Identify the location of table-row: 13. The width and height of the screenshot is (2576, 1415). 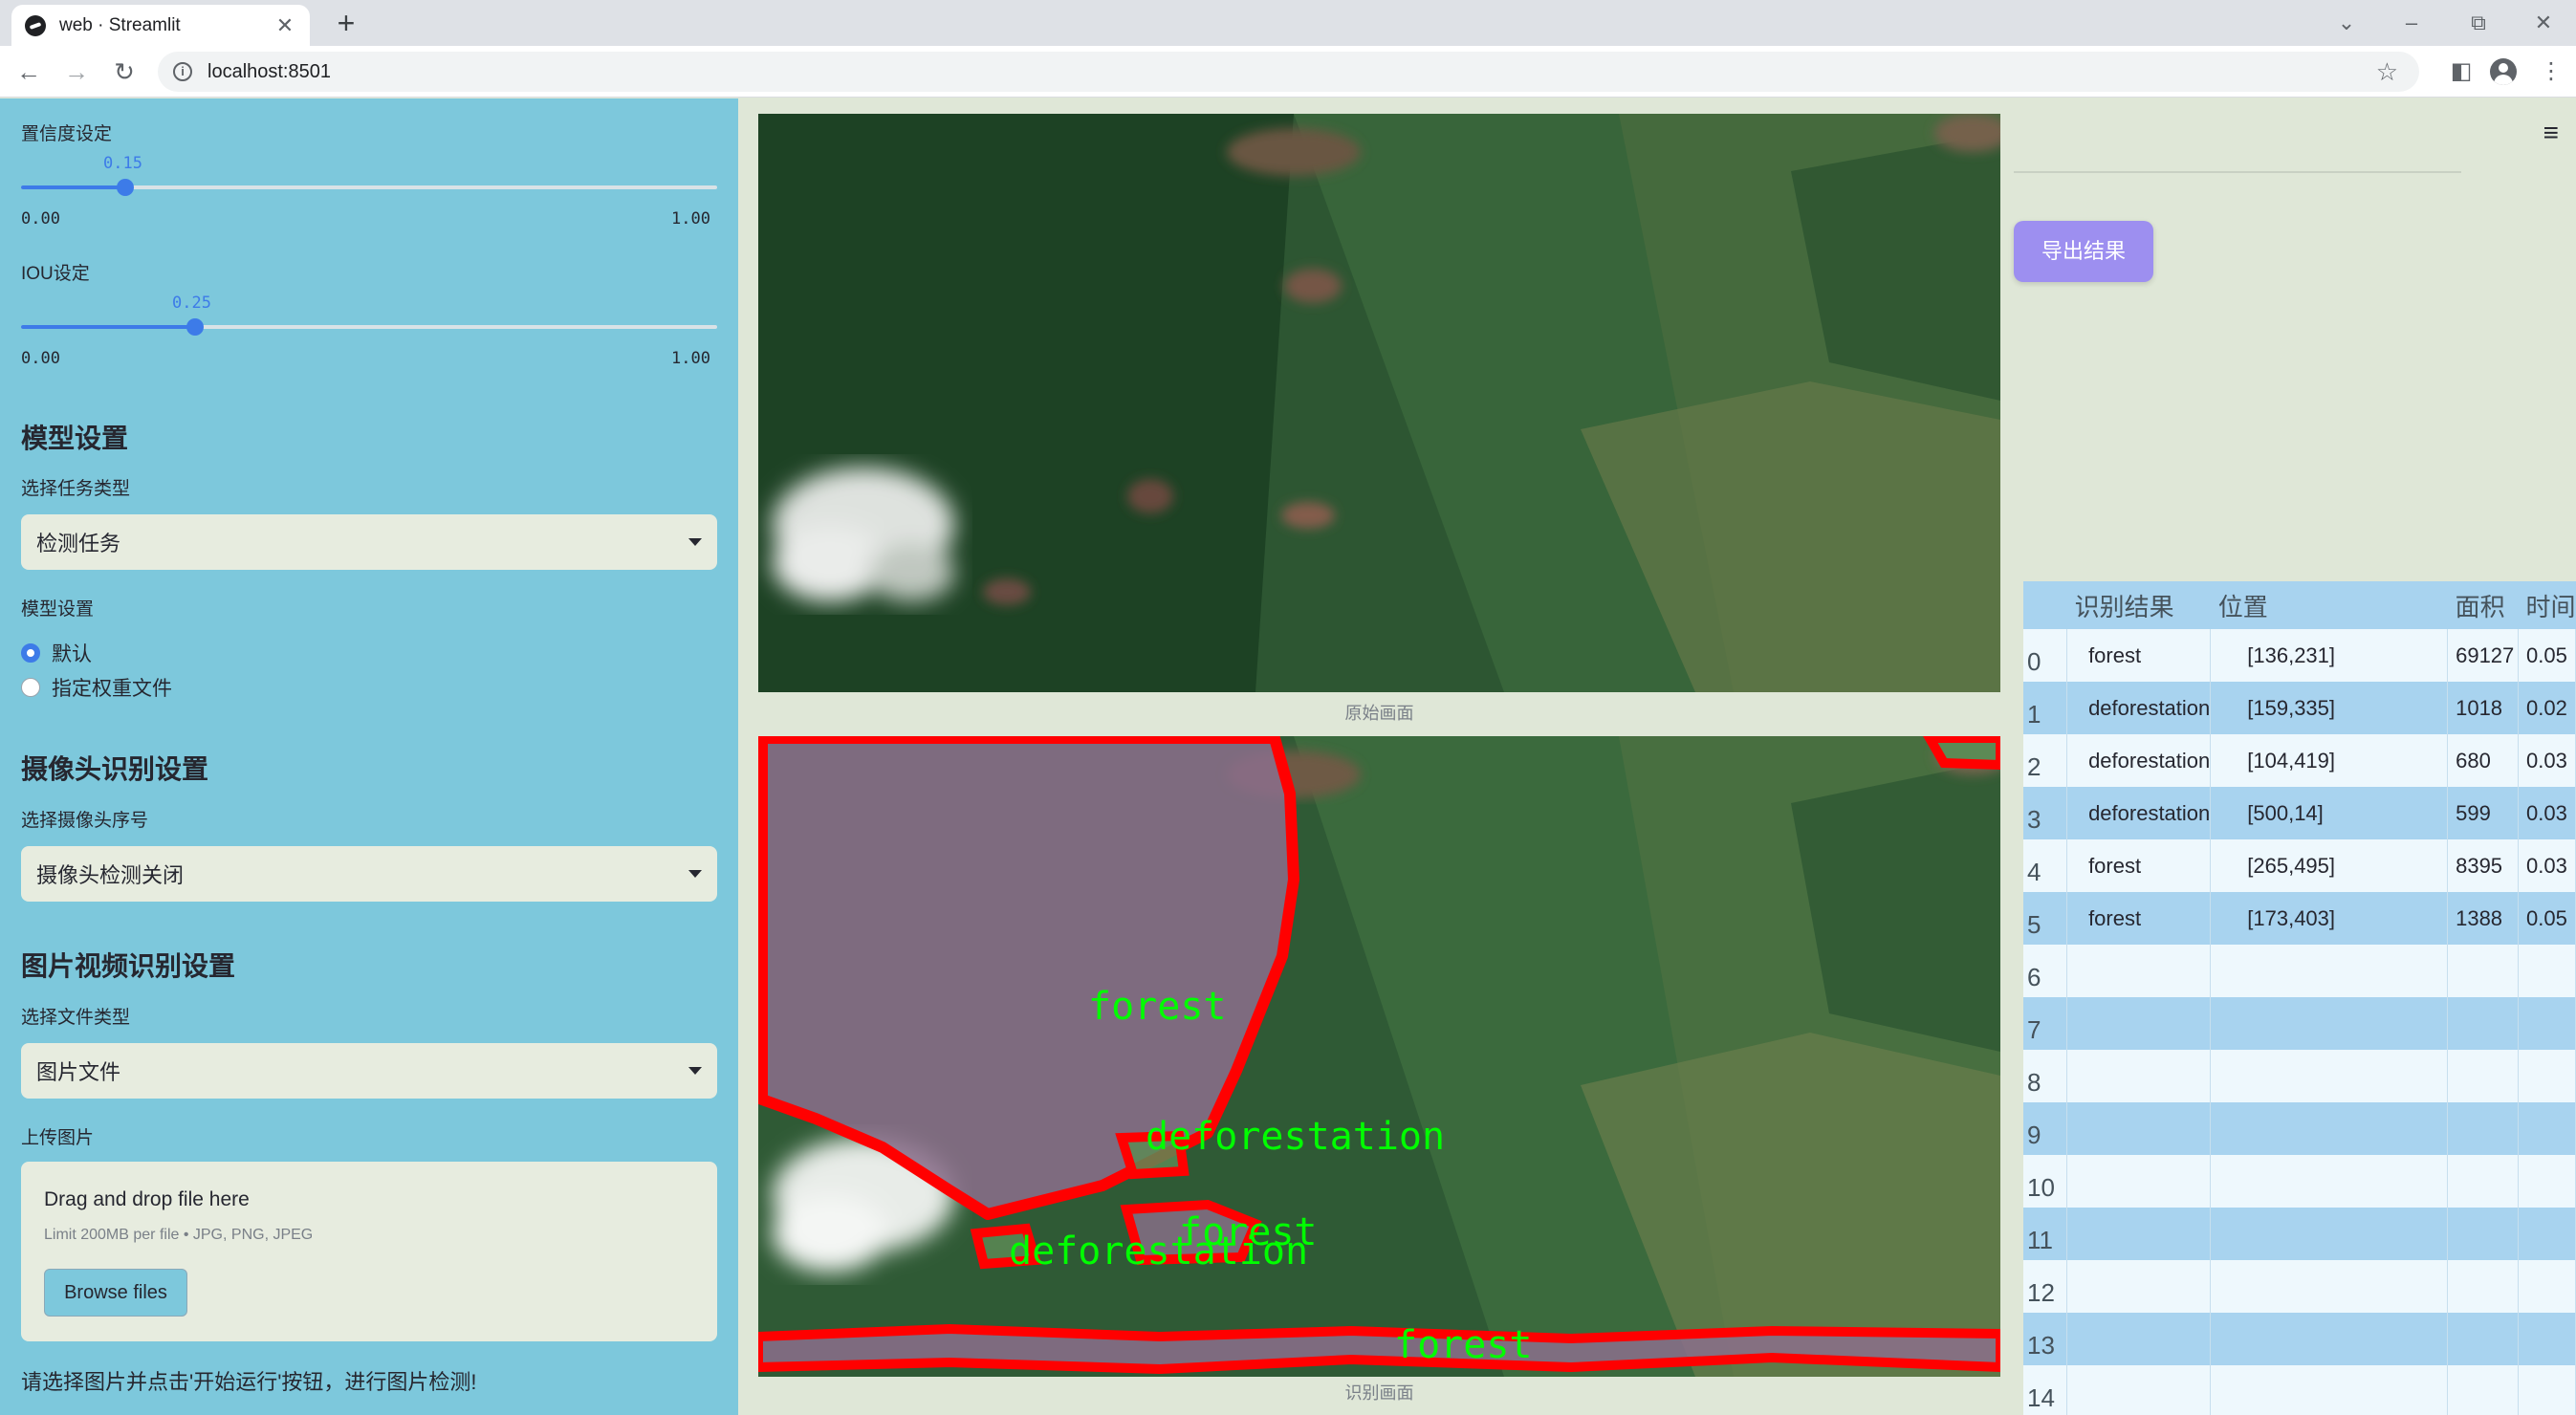
(2299, 1339).